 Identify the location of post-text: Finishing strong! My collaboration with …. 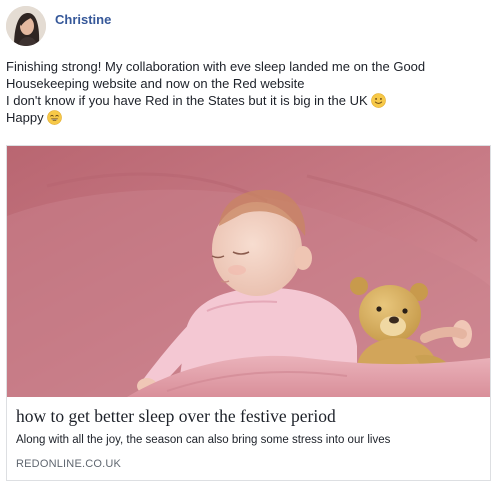
(250, 92).